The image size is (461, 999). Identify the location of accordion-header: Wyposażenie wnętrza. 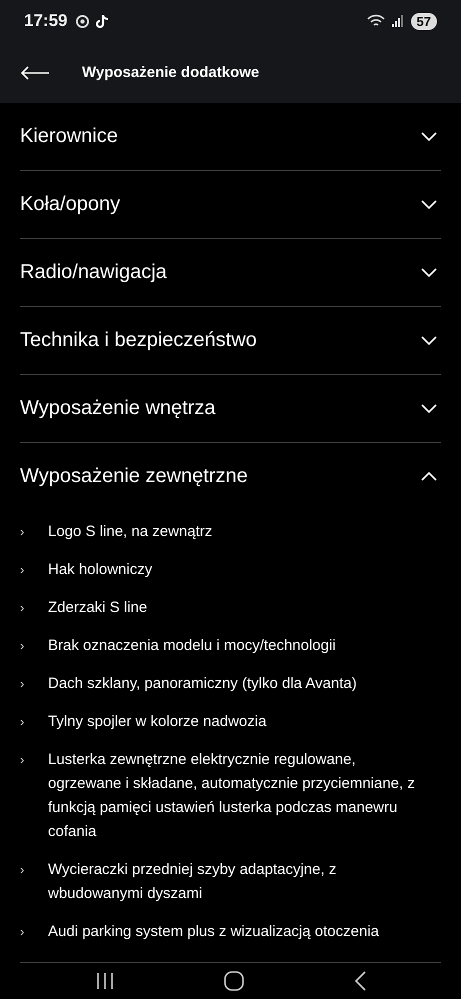
(230, 408).